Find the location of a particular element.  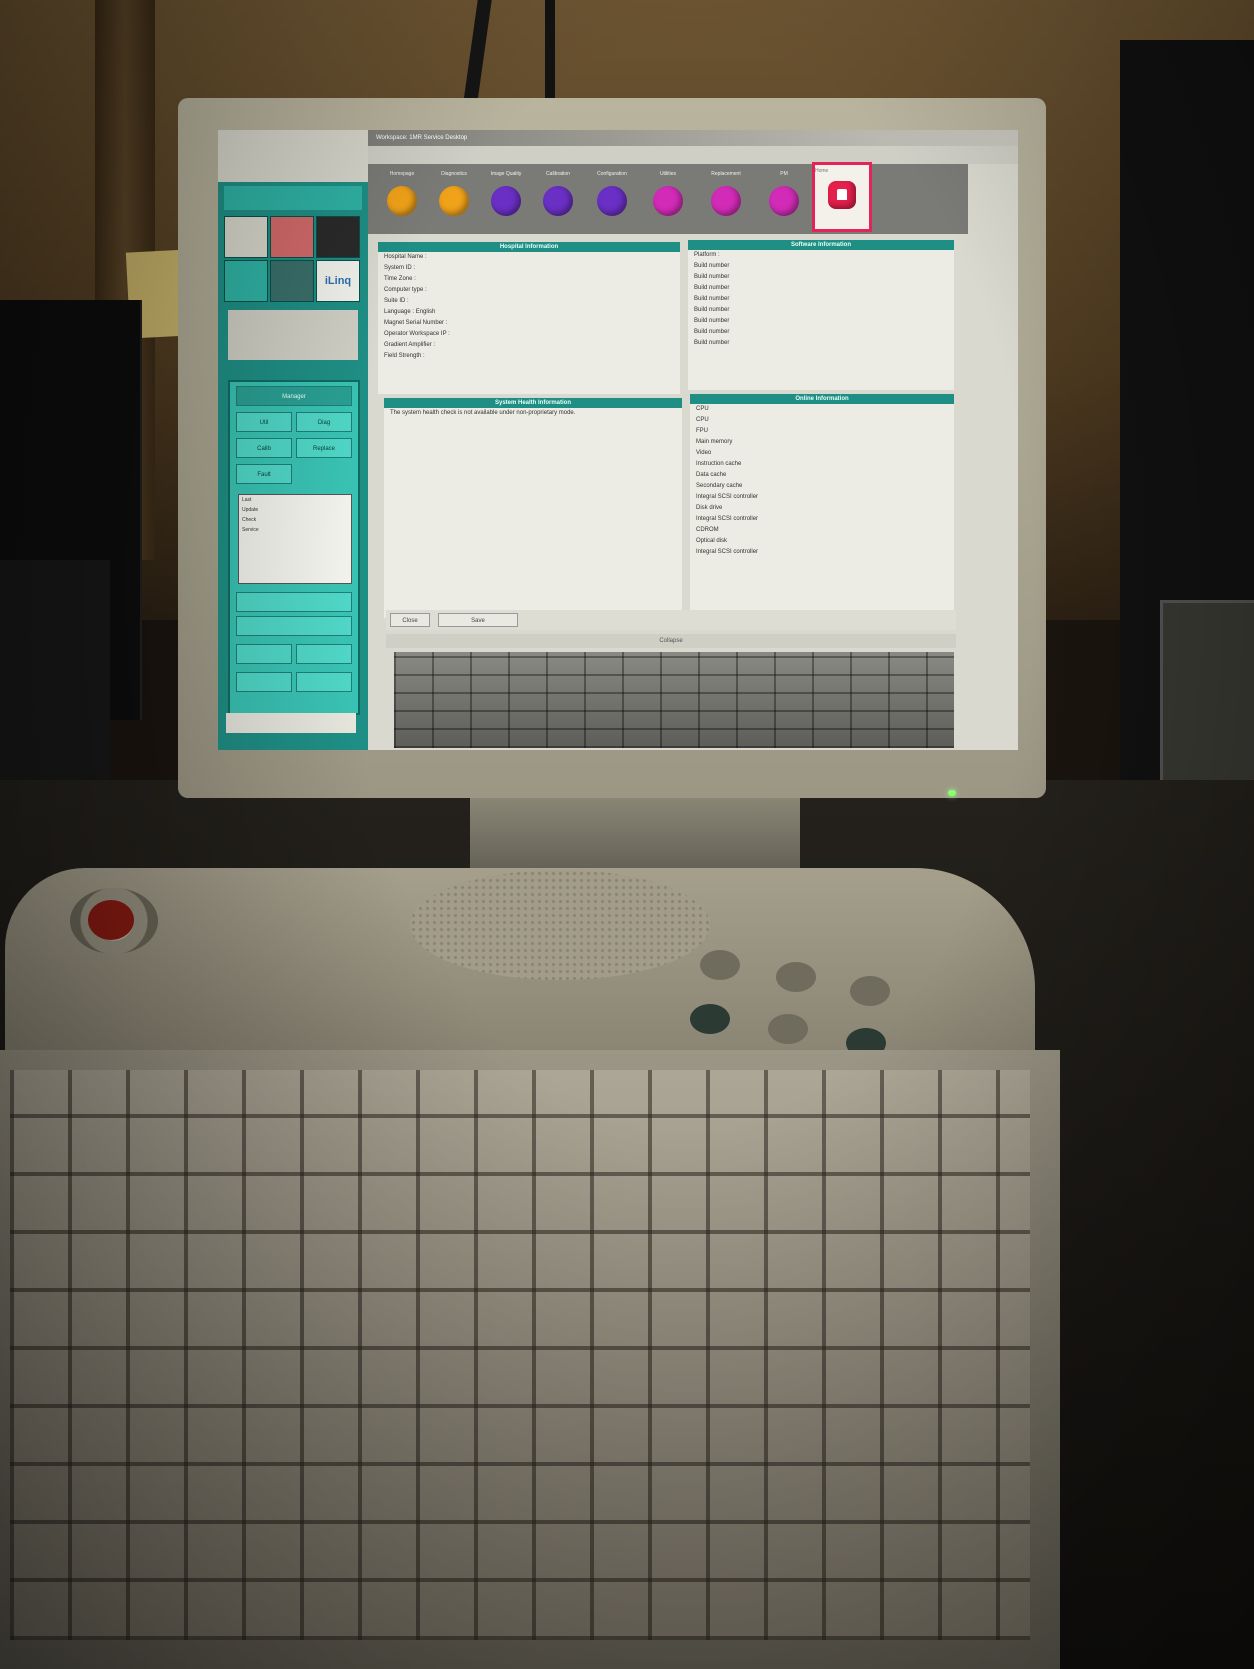

replace-button: Replace is located at coordinates (324, 448).